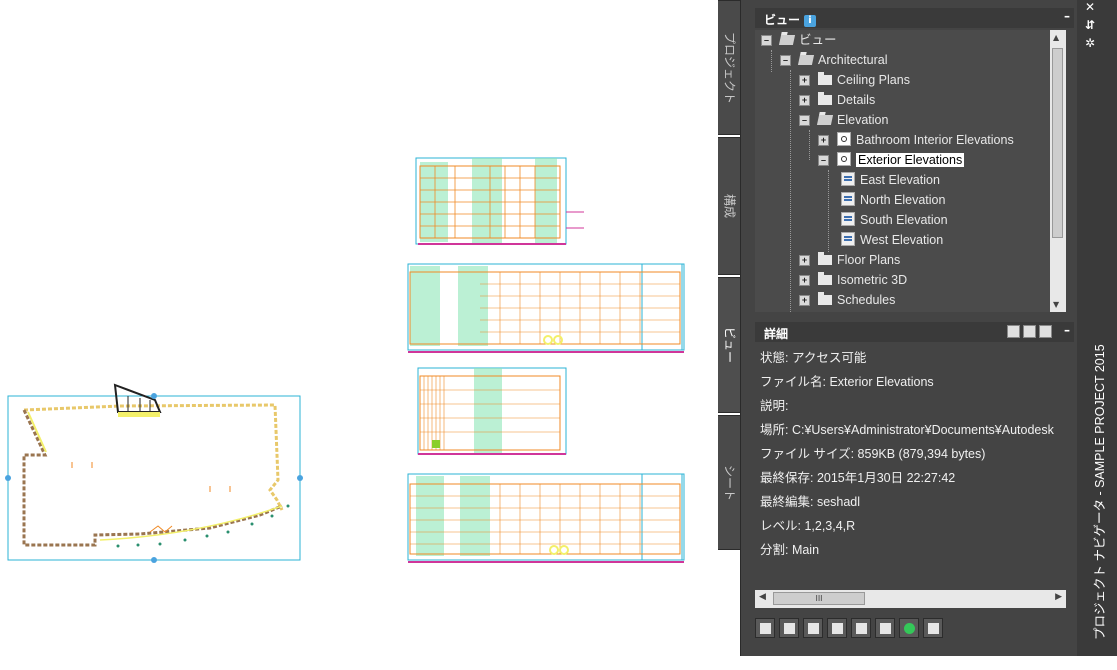 The height and width of the screenshot is (670, 1117). I want to click on add-view-icon, so click(789, 628).